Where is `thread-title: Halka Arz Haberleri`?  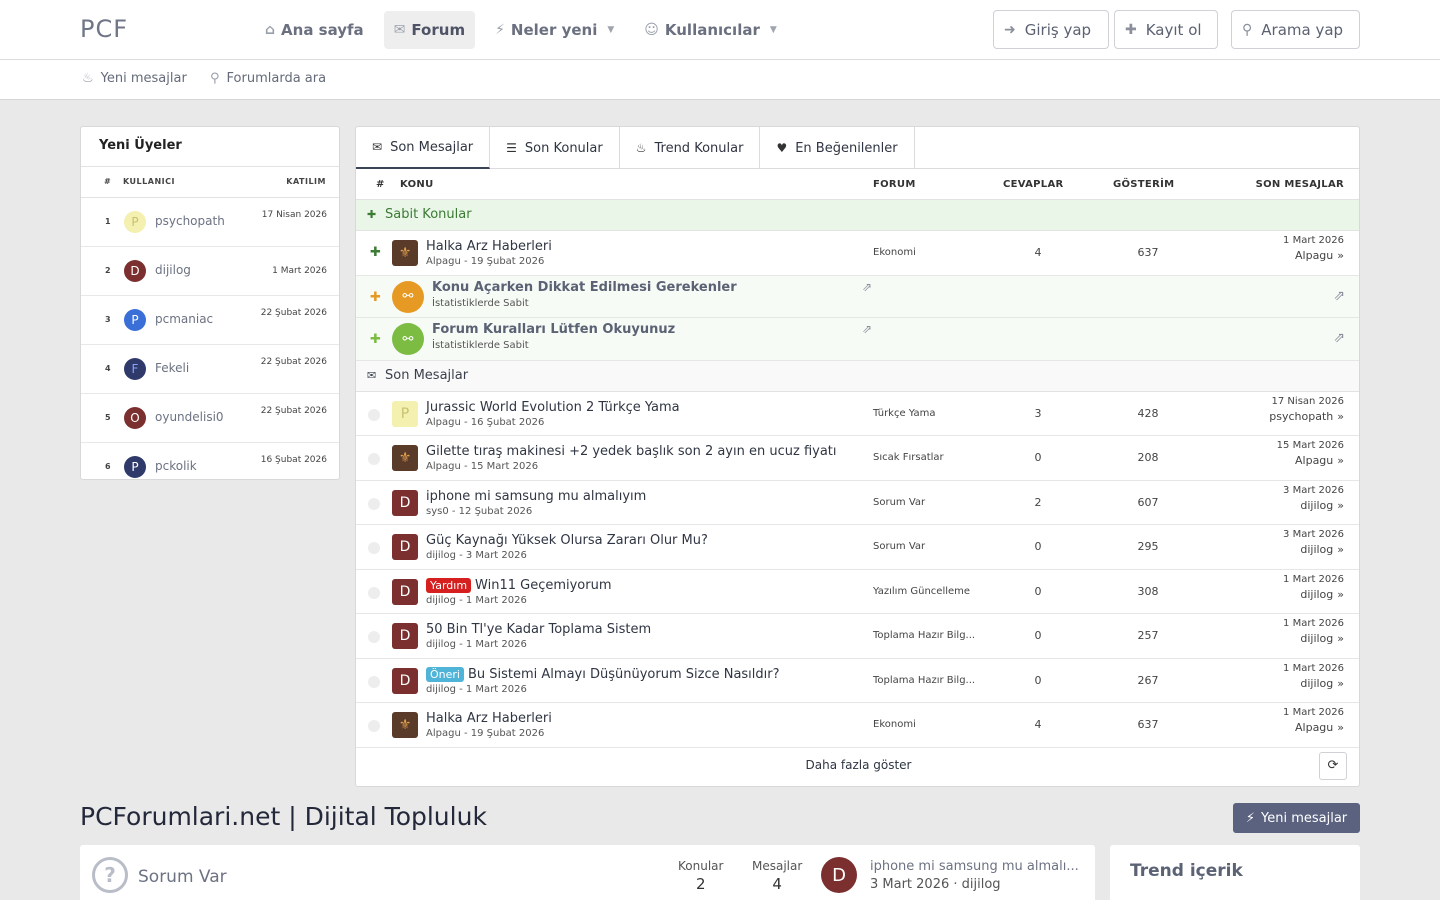
thread-title: Halka Arz Haberleri is located at coordinates (489, 246).